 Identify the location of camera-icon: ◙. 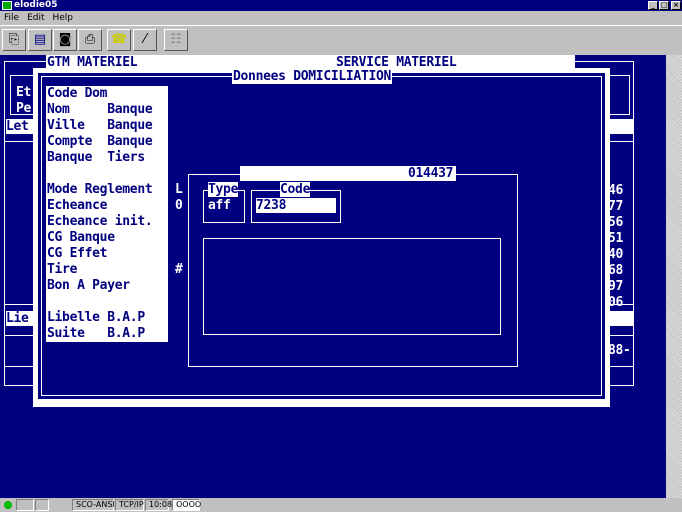
(65, 40).